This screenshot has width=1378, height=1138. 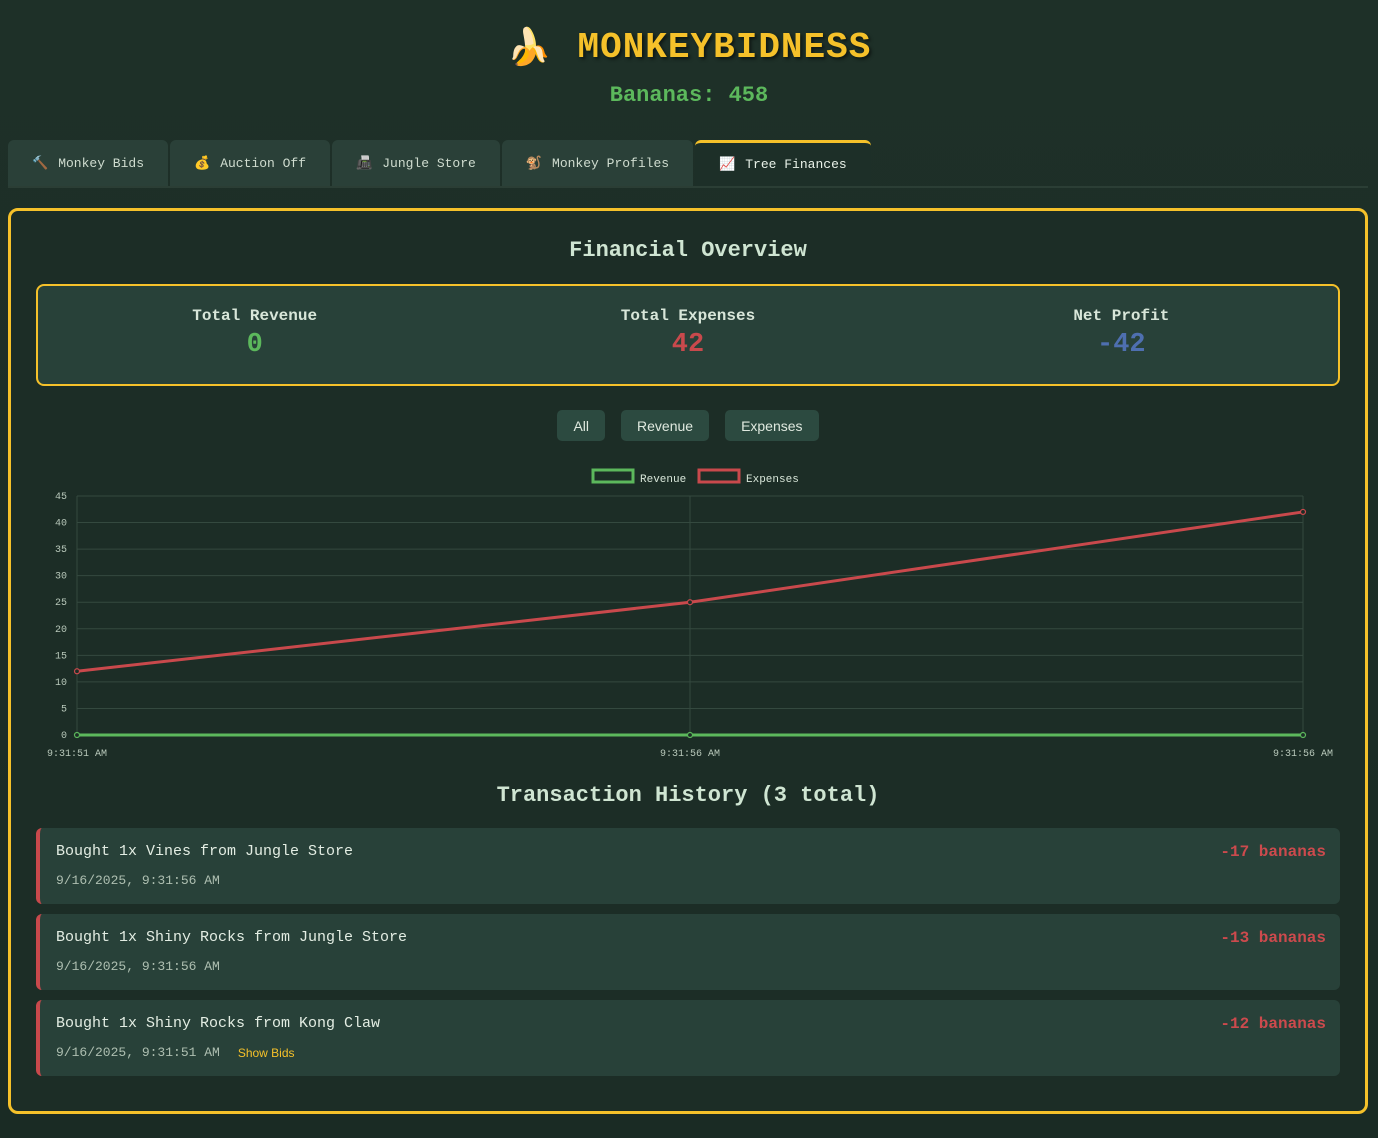 I want to click on monkey-icon: 🐒, so click(x=534, y=163).